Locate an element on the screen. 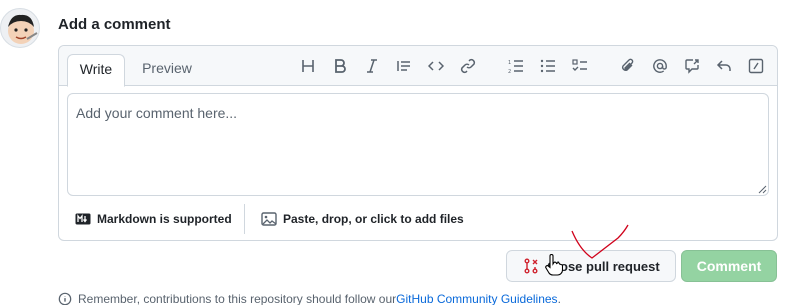  resize-handle-icon is located at coordinates (762, 189).